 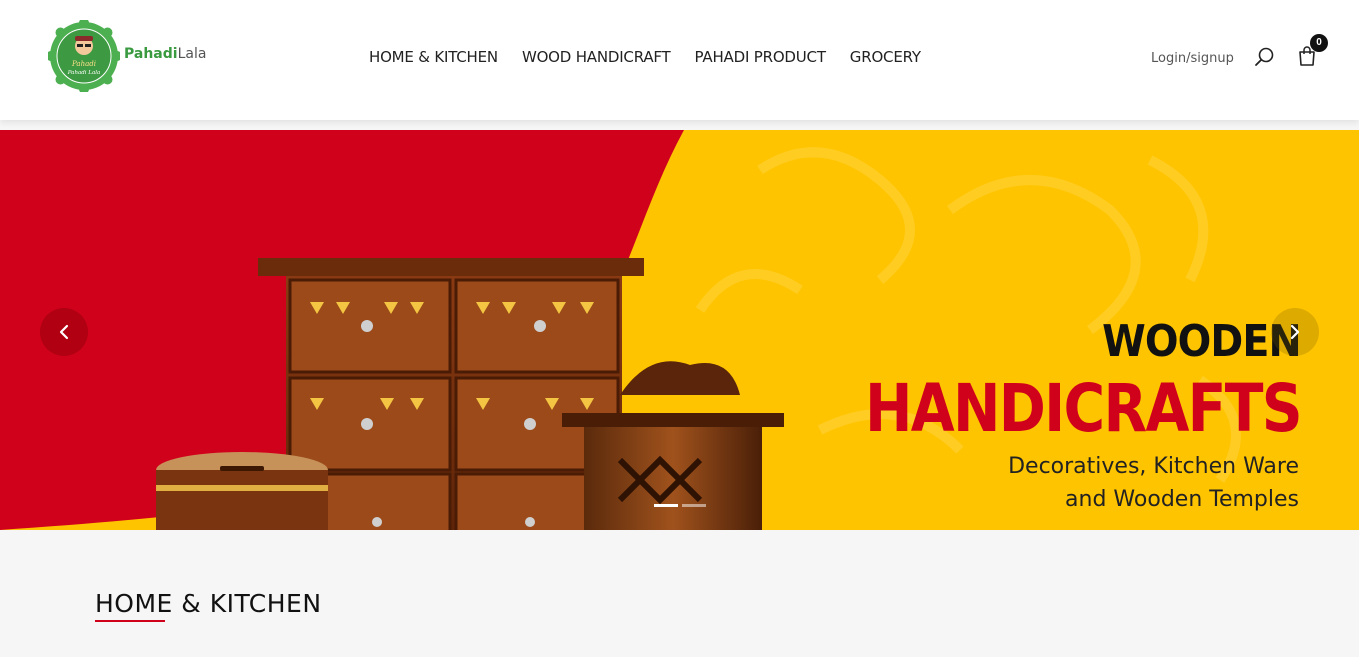 I want to click on banner-headline-2: HANDICRAFTS, so click(x=1084, y=408).